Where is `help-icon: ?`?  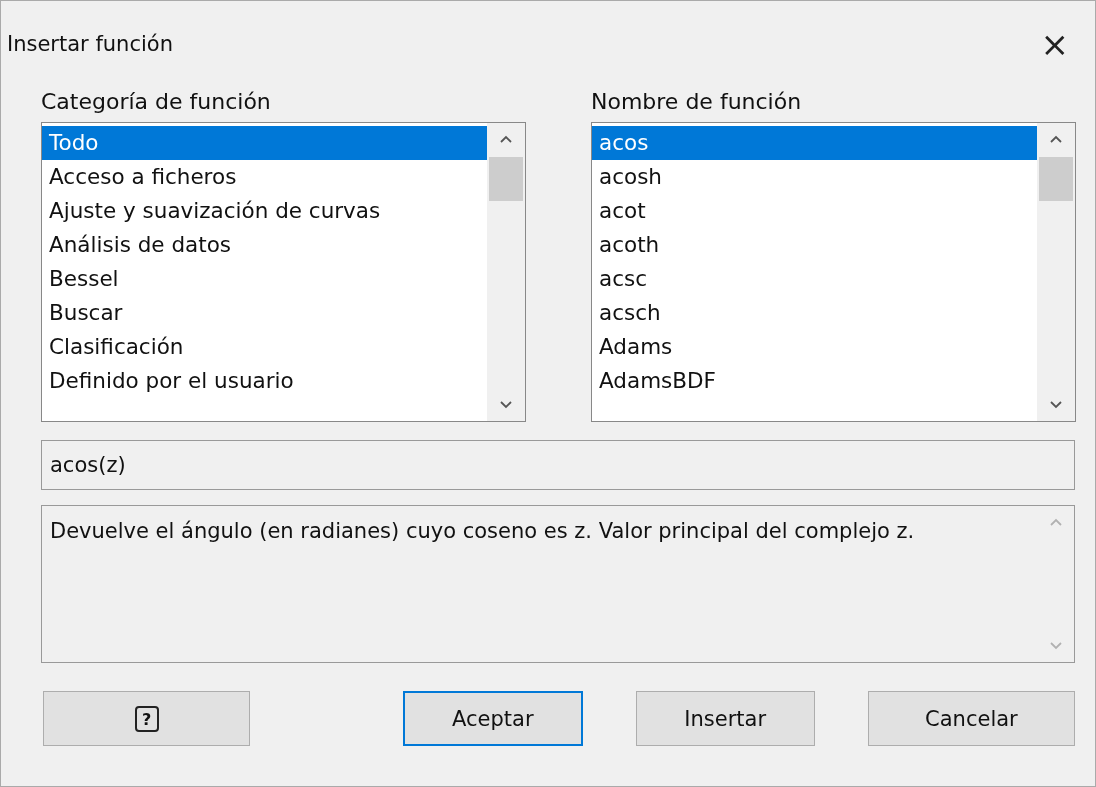
help-icon: ? is located at coordinates (146, 718).